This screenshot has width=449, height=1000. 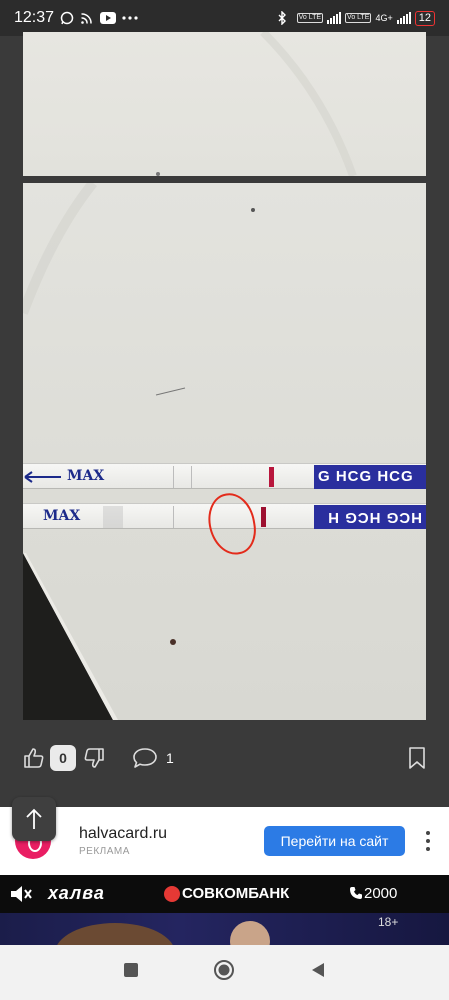 I want to click on strip-hcg-label: G HCG HCG, so click(x=370, y=477).